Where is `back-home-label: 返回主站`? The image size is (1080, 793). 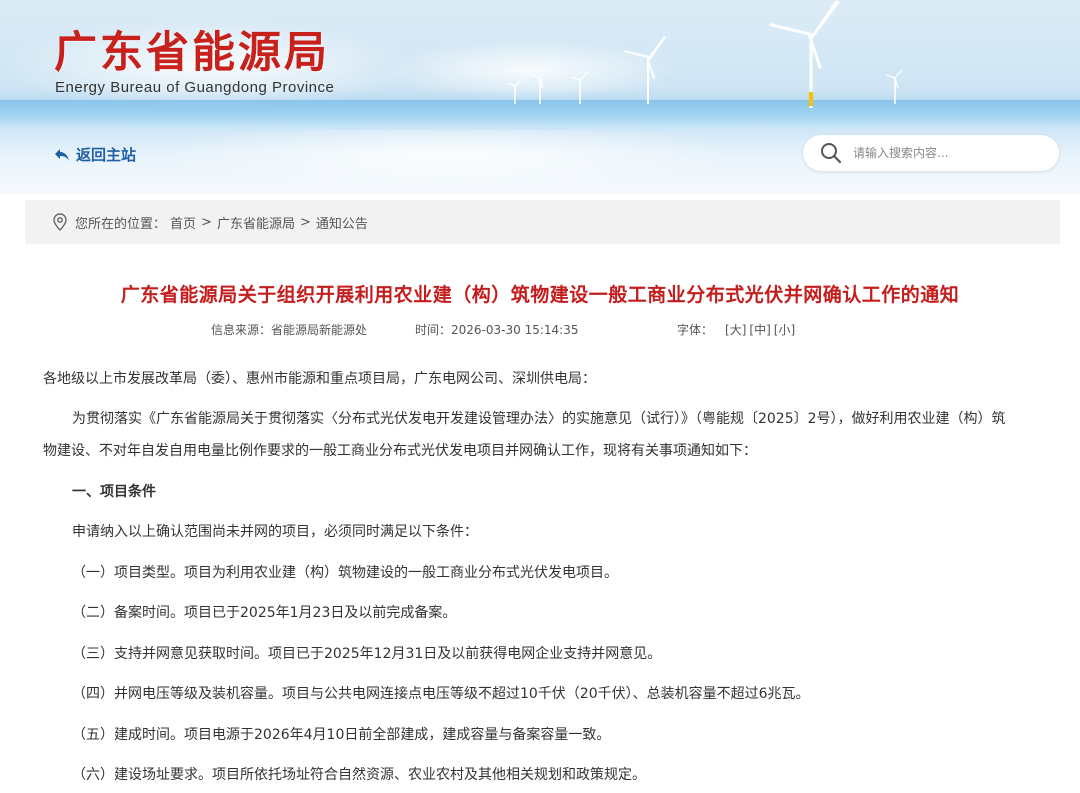
back-home-label: 返回主站 is located at coordinates (106, 155).